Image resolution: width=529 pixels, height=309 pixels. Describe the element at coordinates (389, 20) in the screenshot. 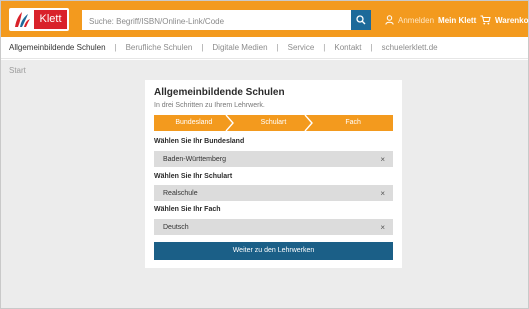

I see `user-icon` at that location.